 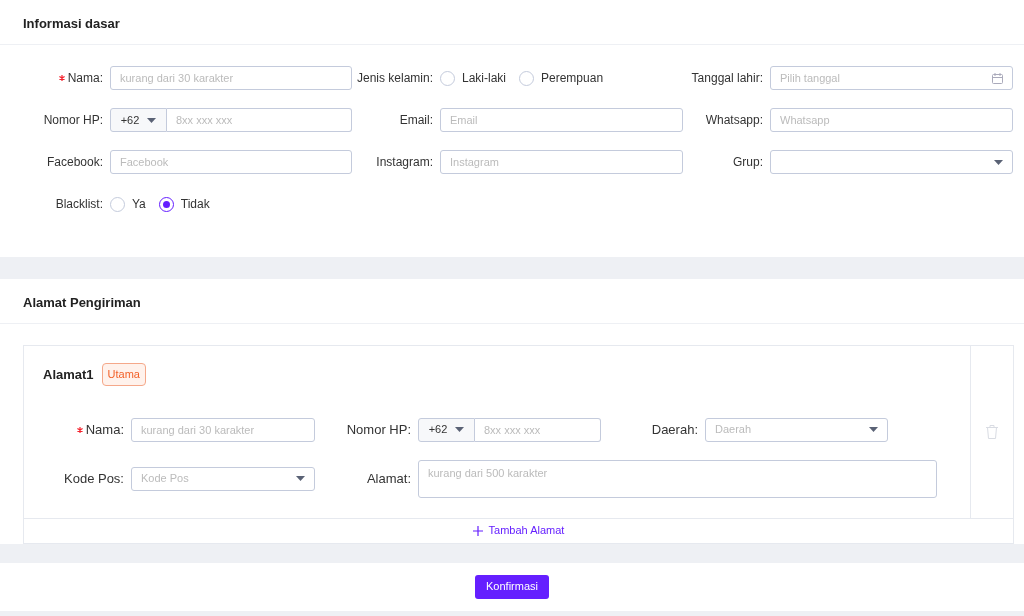 I want to click on select-field, so click(x=891, y=162).